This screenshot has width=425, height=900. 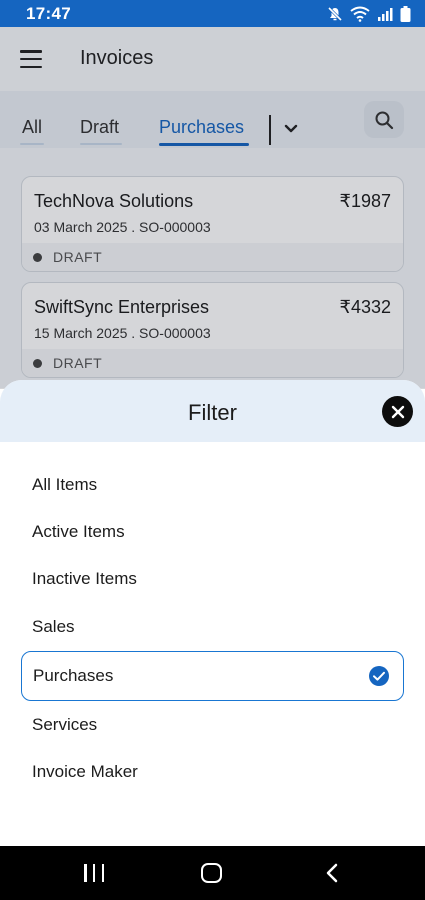 I want to click on close-icon, so click(x=397, y=411).